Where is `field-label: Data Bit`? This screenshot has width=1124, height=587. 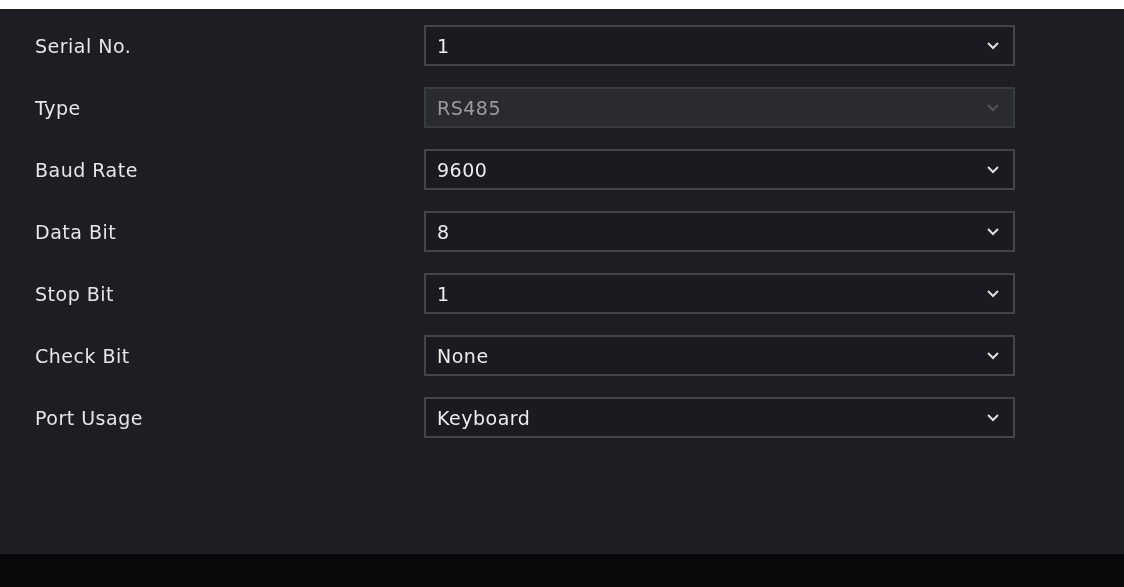
field-label: Data Bit is located at coordinates (76, 231).